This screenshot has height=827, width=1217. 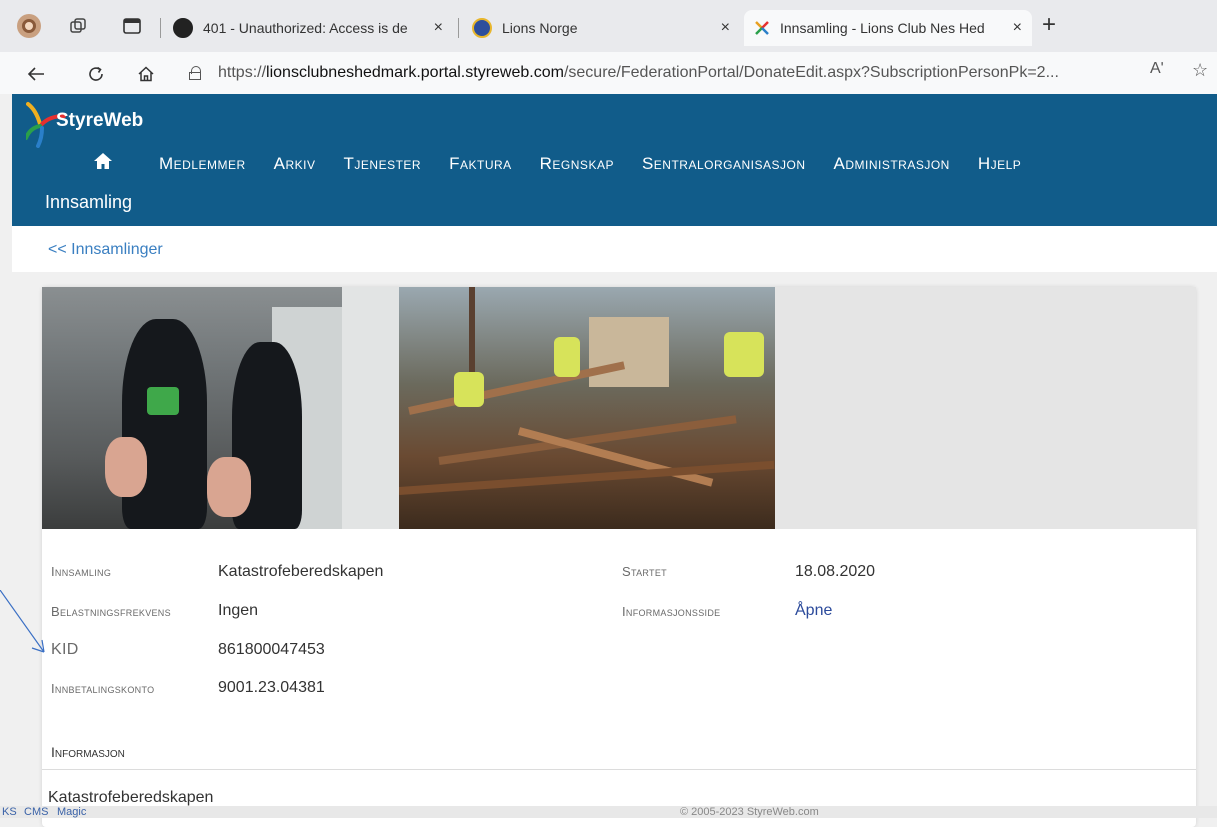 I want to click on breadcrumb-bar: << Innsamlinger, so click(x=614, y=249).